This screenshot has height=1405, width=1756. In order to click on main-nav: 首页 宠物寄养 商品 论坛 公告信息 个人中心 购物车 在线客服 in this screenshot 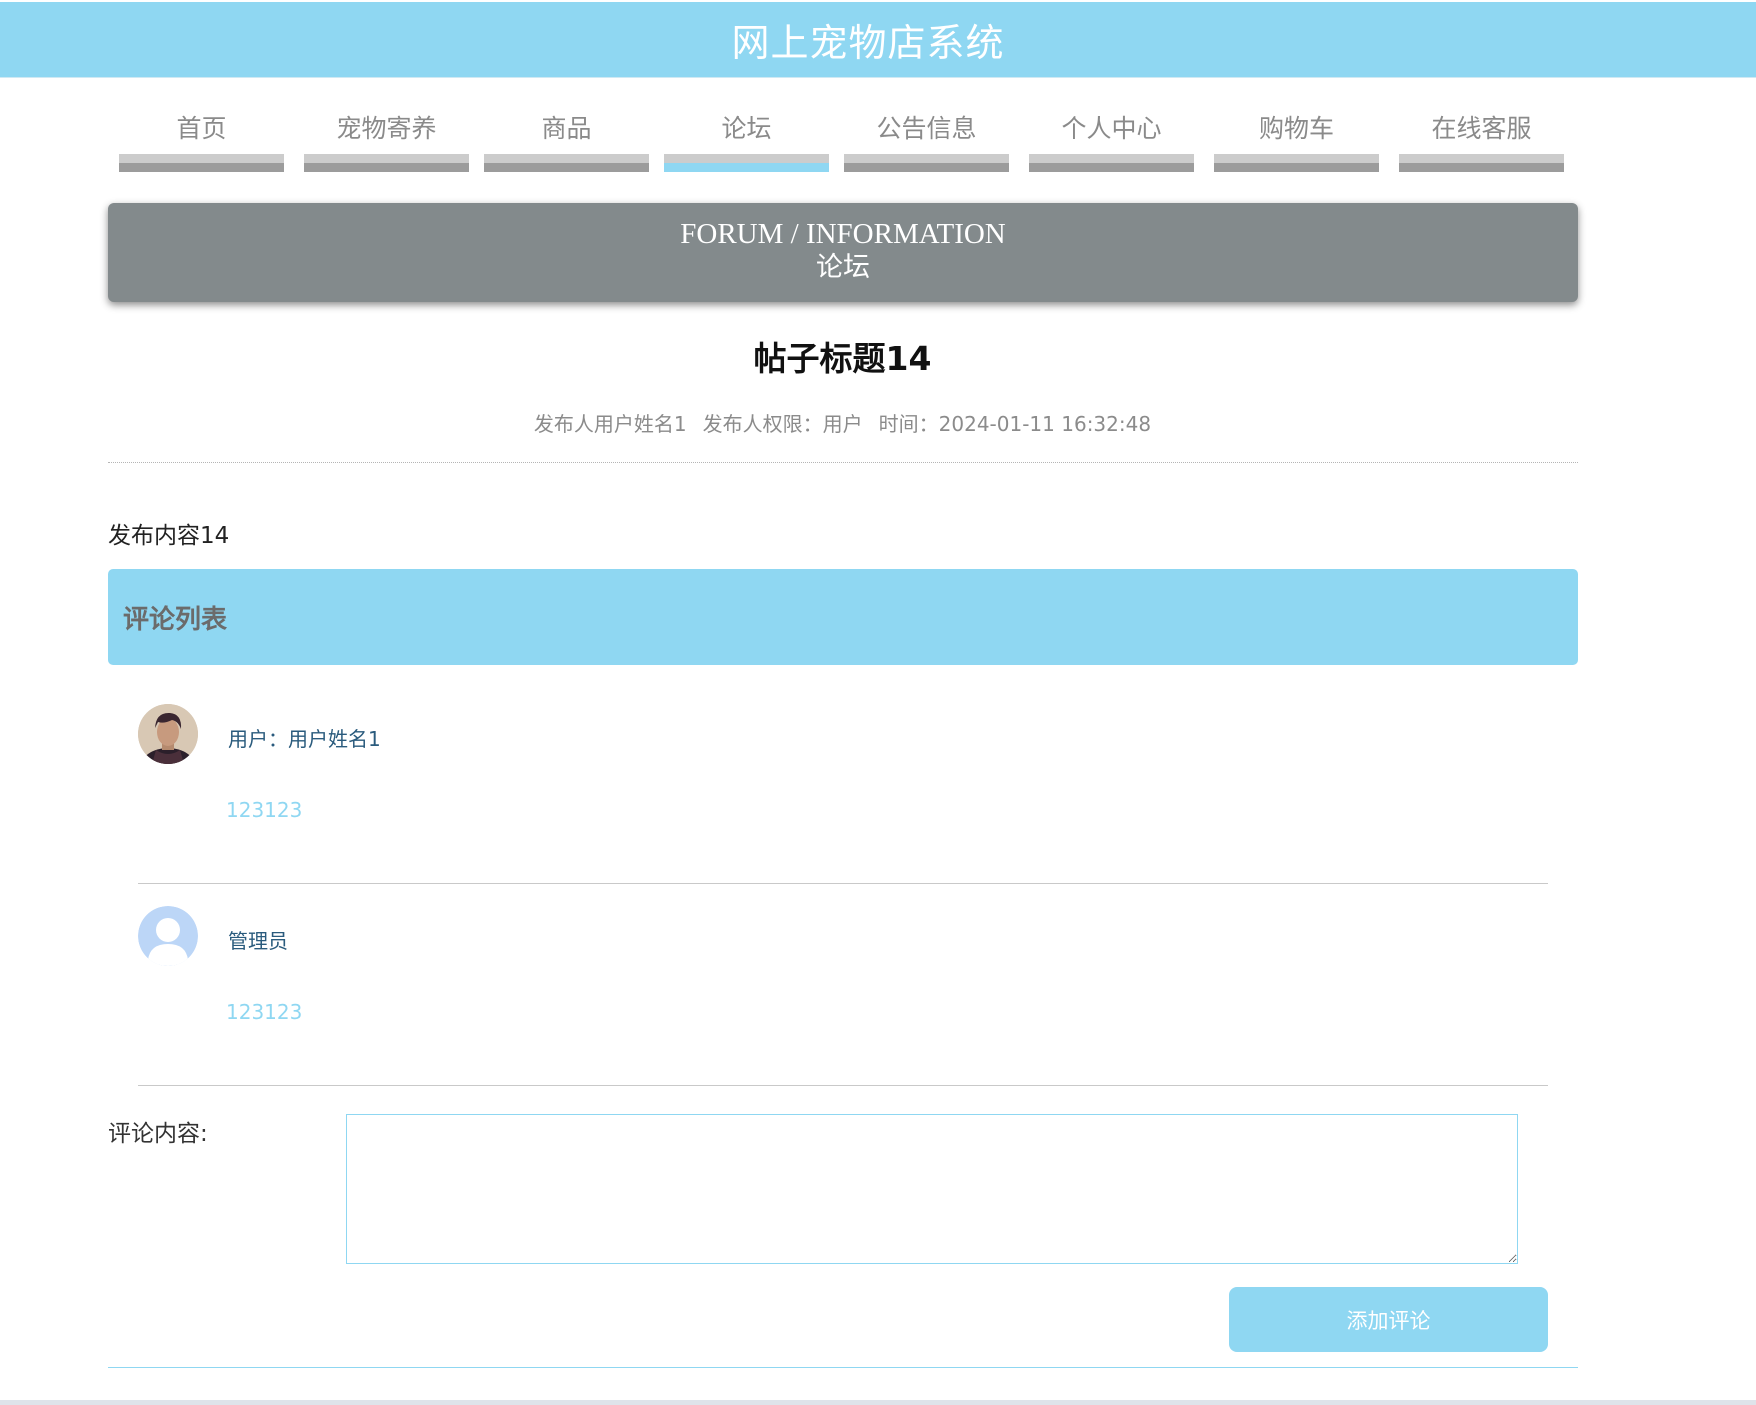, I will do `click(878, 137)`.